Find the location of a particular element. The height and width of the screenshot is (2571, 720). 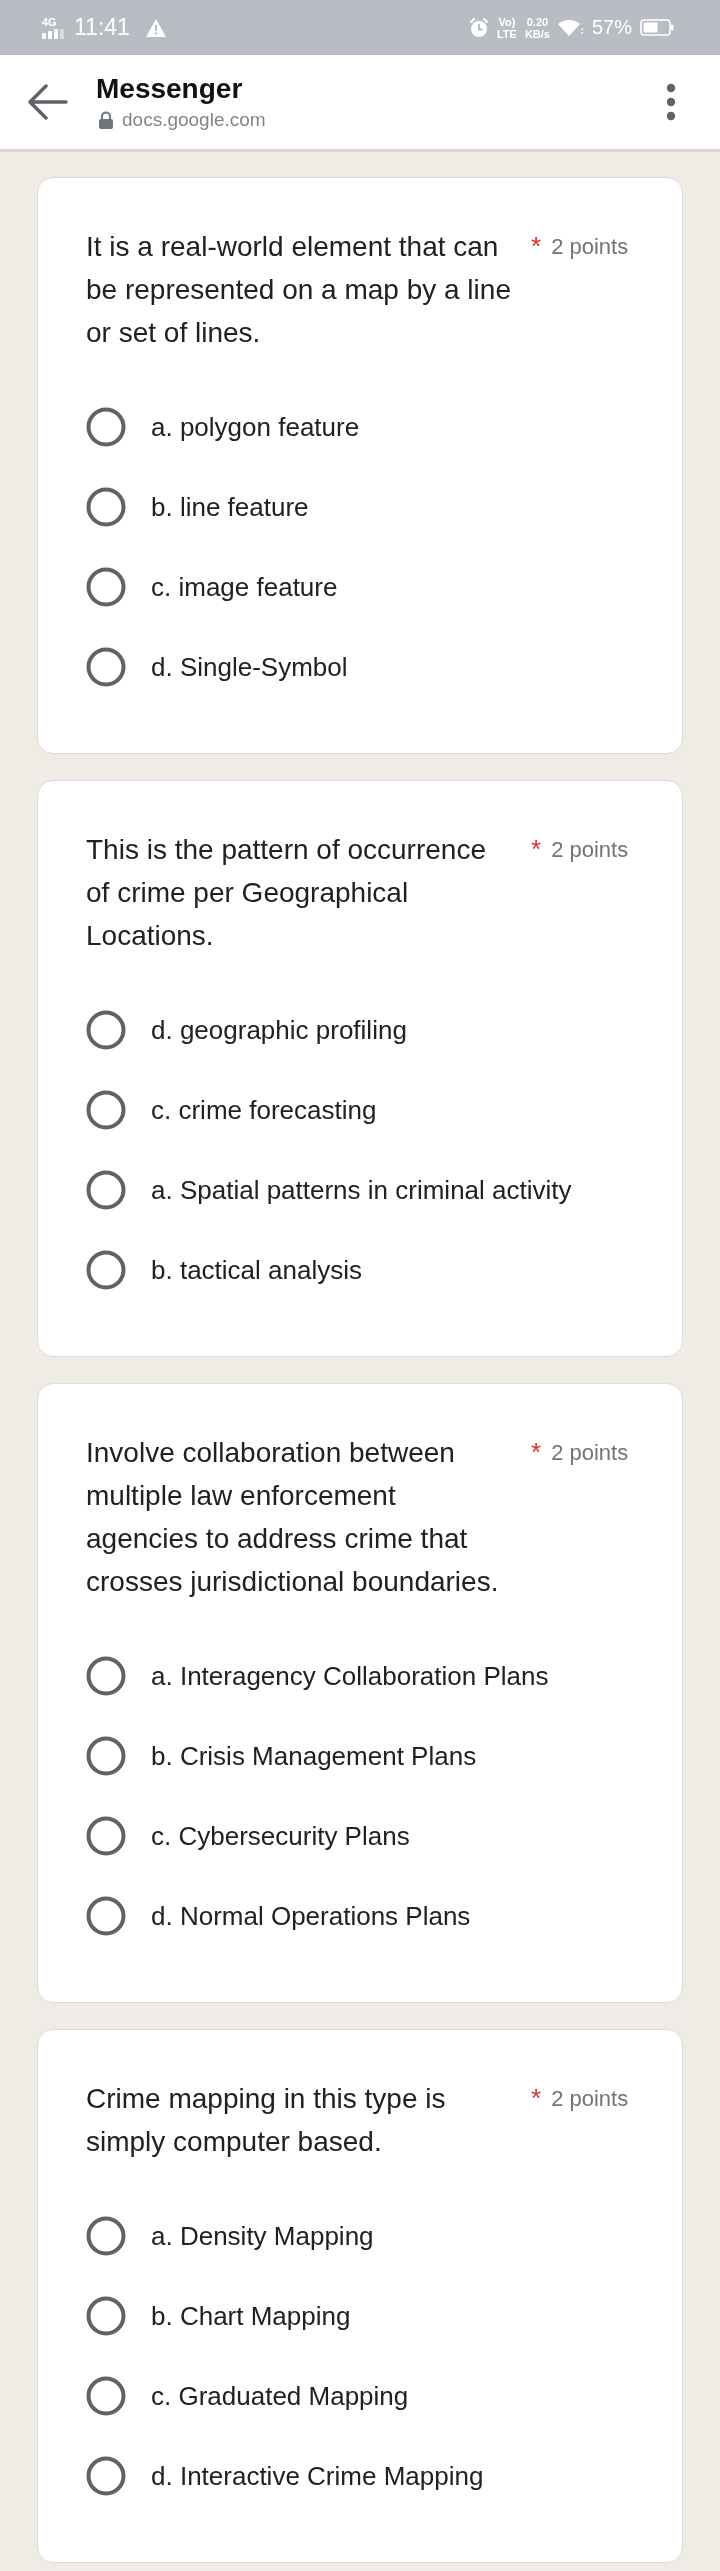

page-url: docs.google.com is located at coordinates (194, 119).